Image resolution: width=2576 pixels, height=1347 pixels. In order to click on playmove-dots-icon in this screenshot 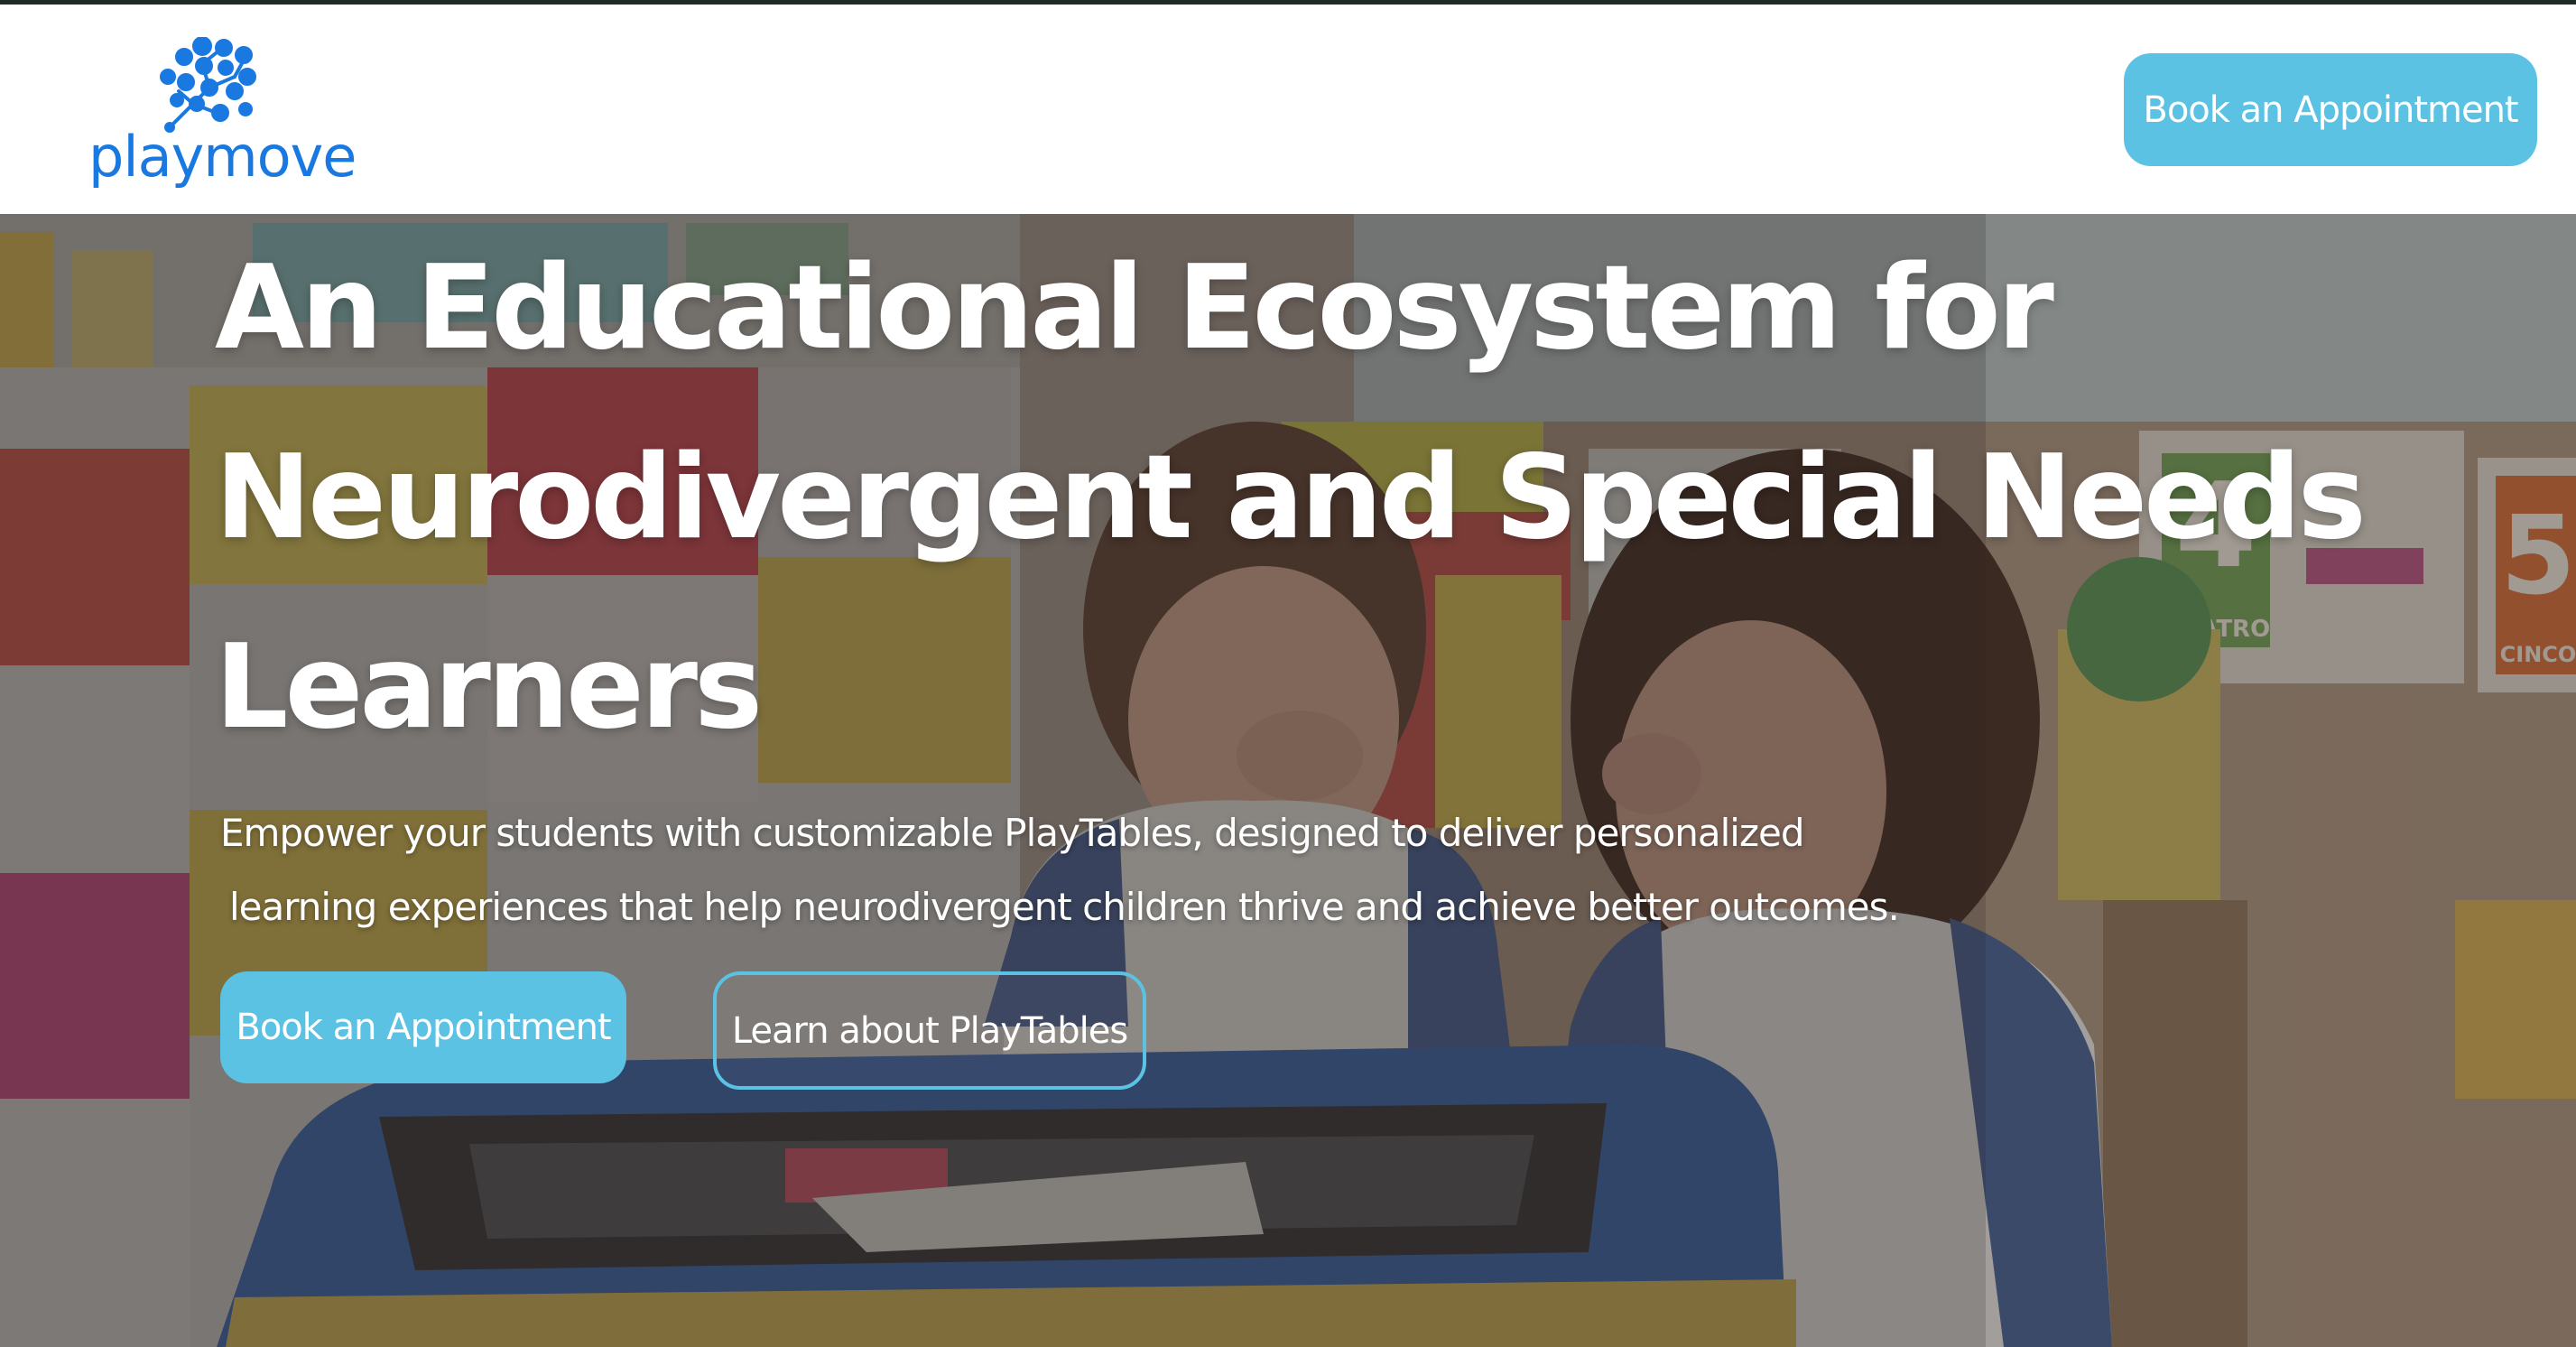, I will do `click(208, 85)`.